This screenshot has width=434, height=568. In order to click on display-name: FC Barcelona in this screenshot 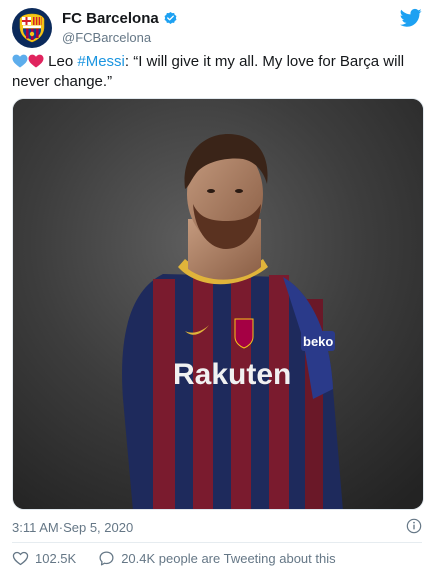, I will do `click(110, 18)`.